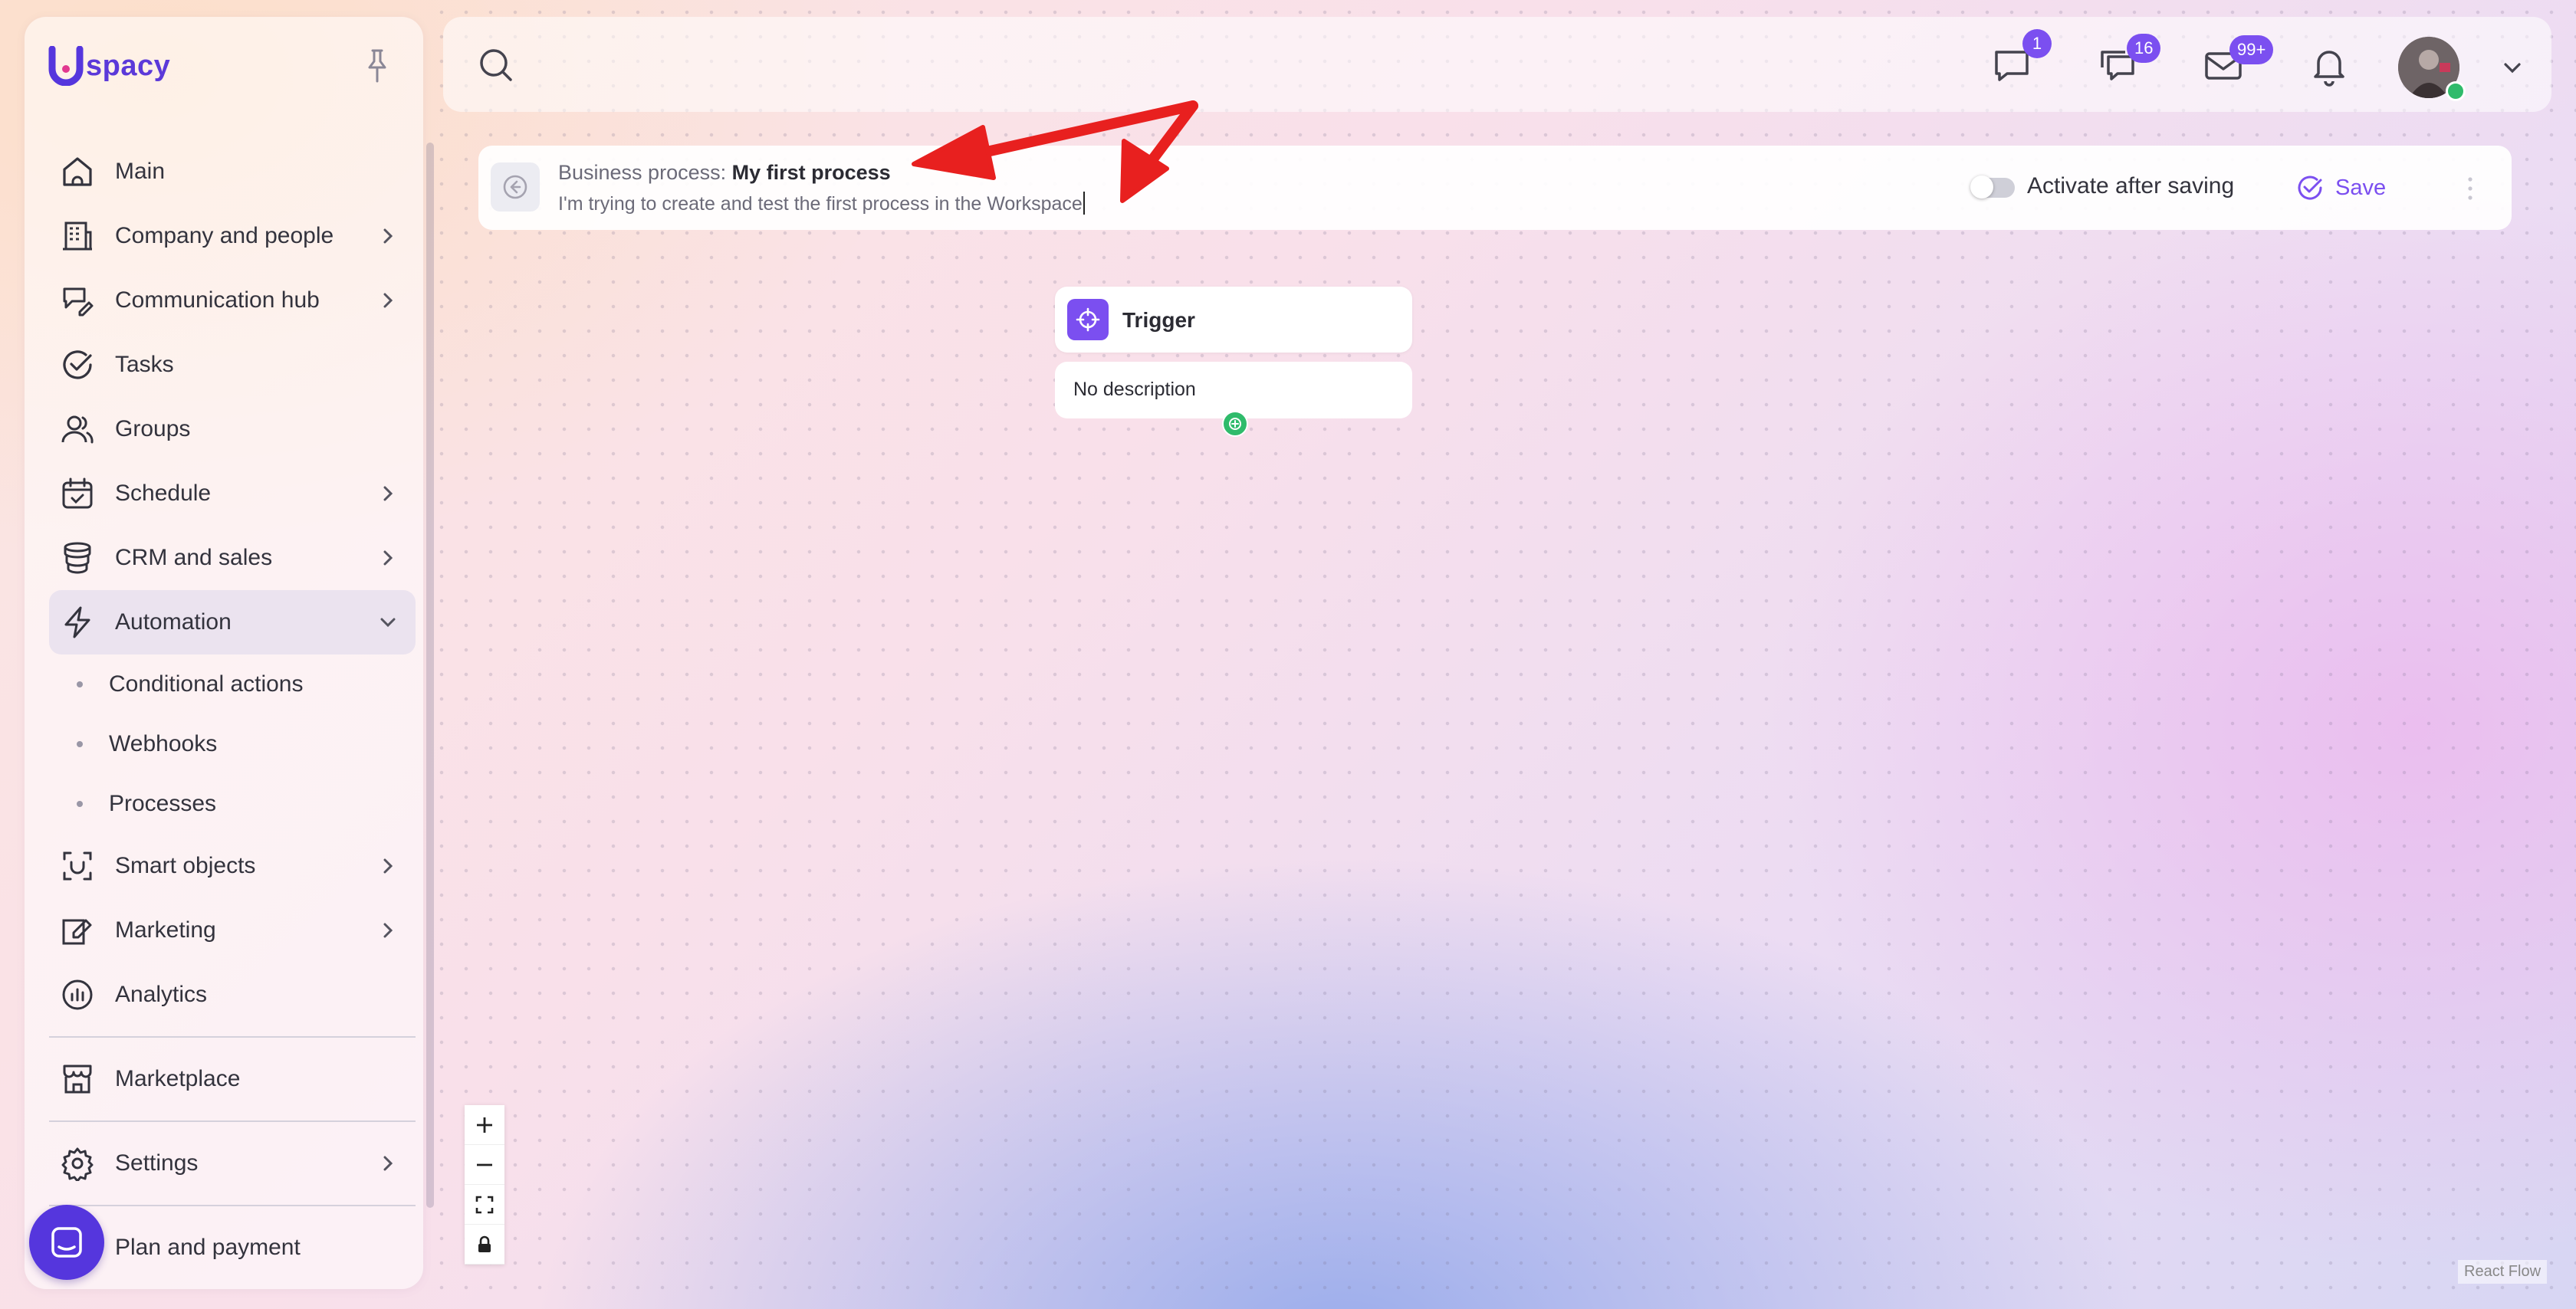 Image resolution: width=2576 pixels, height=1309 pixels. I want to click on sidebar-item-label: Tasks, so click(144, 364).